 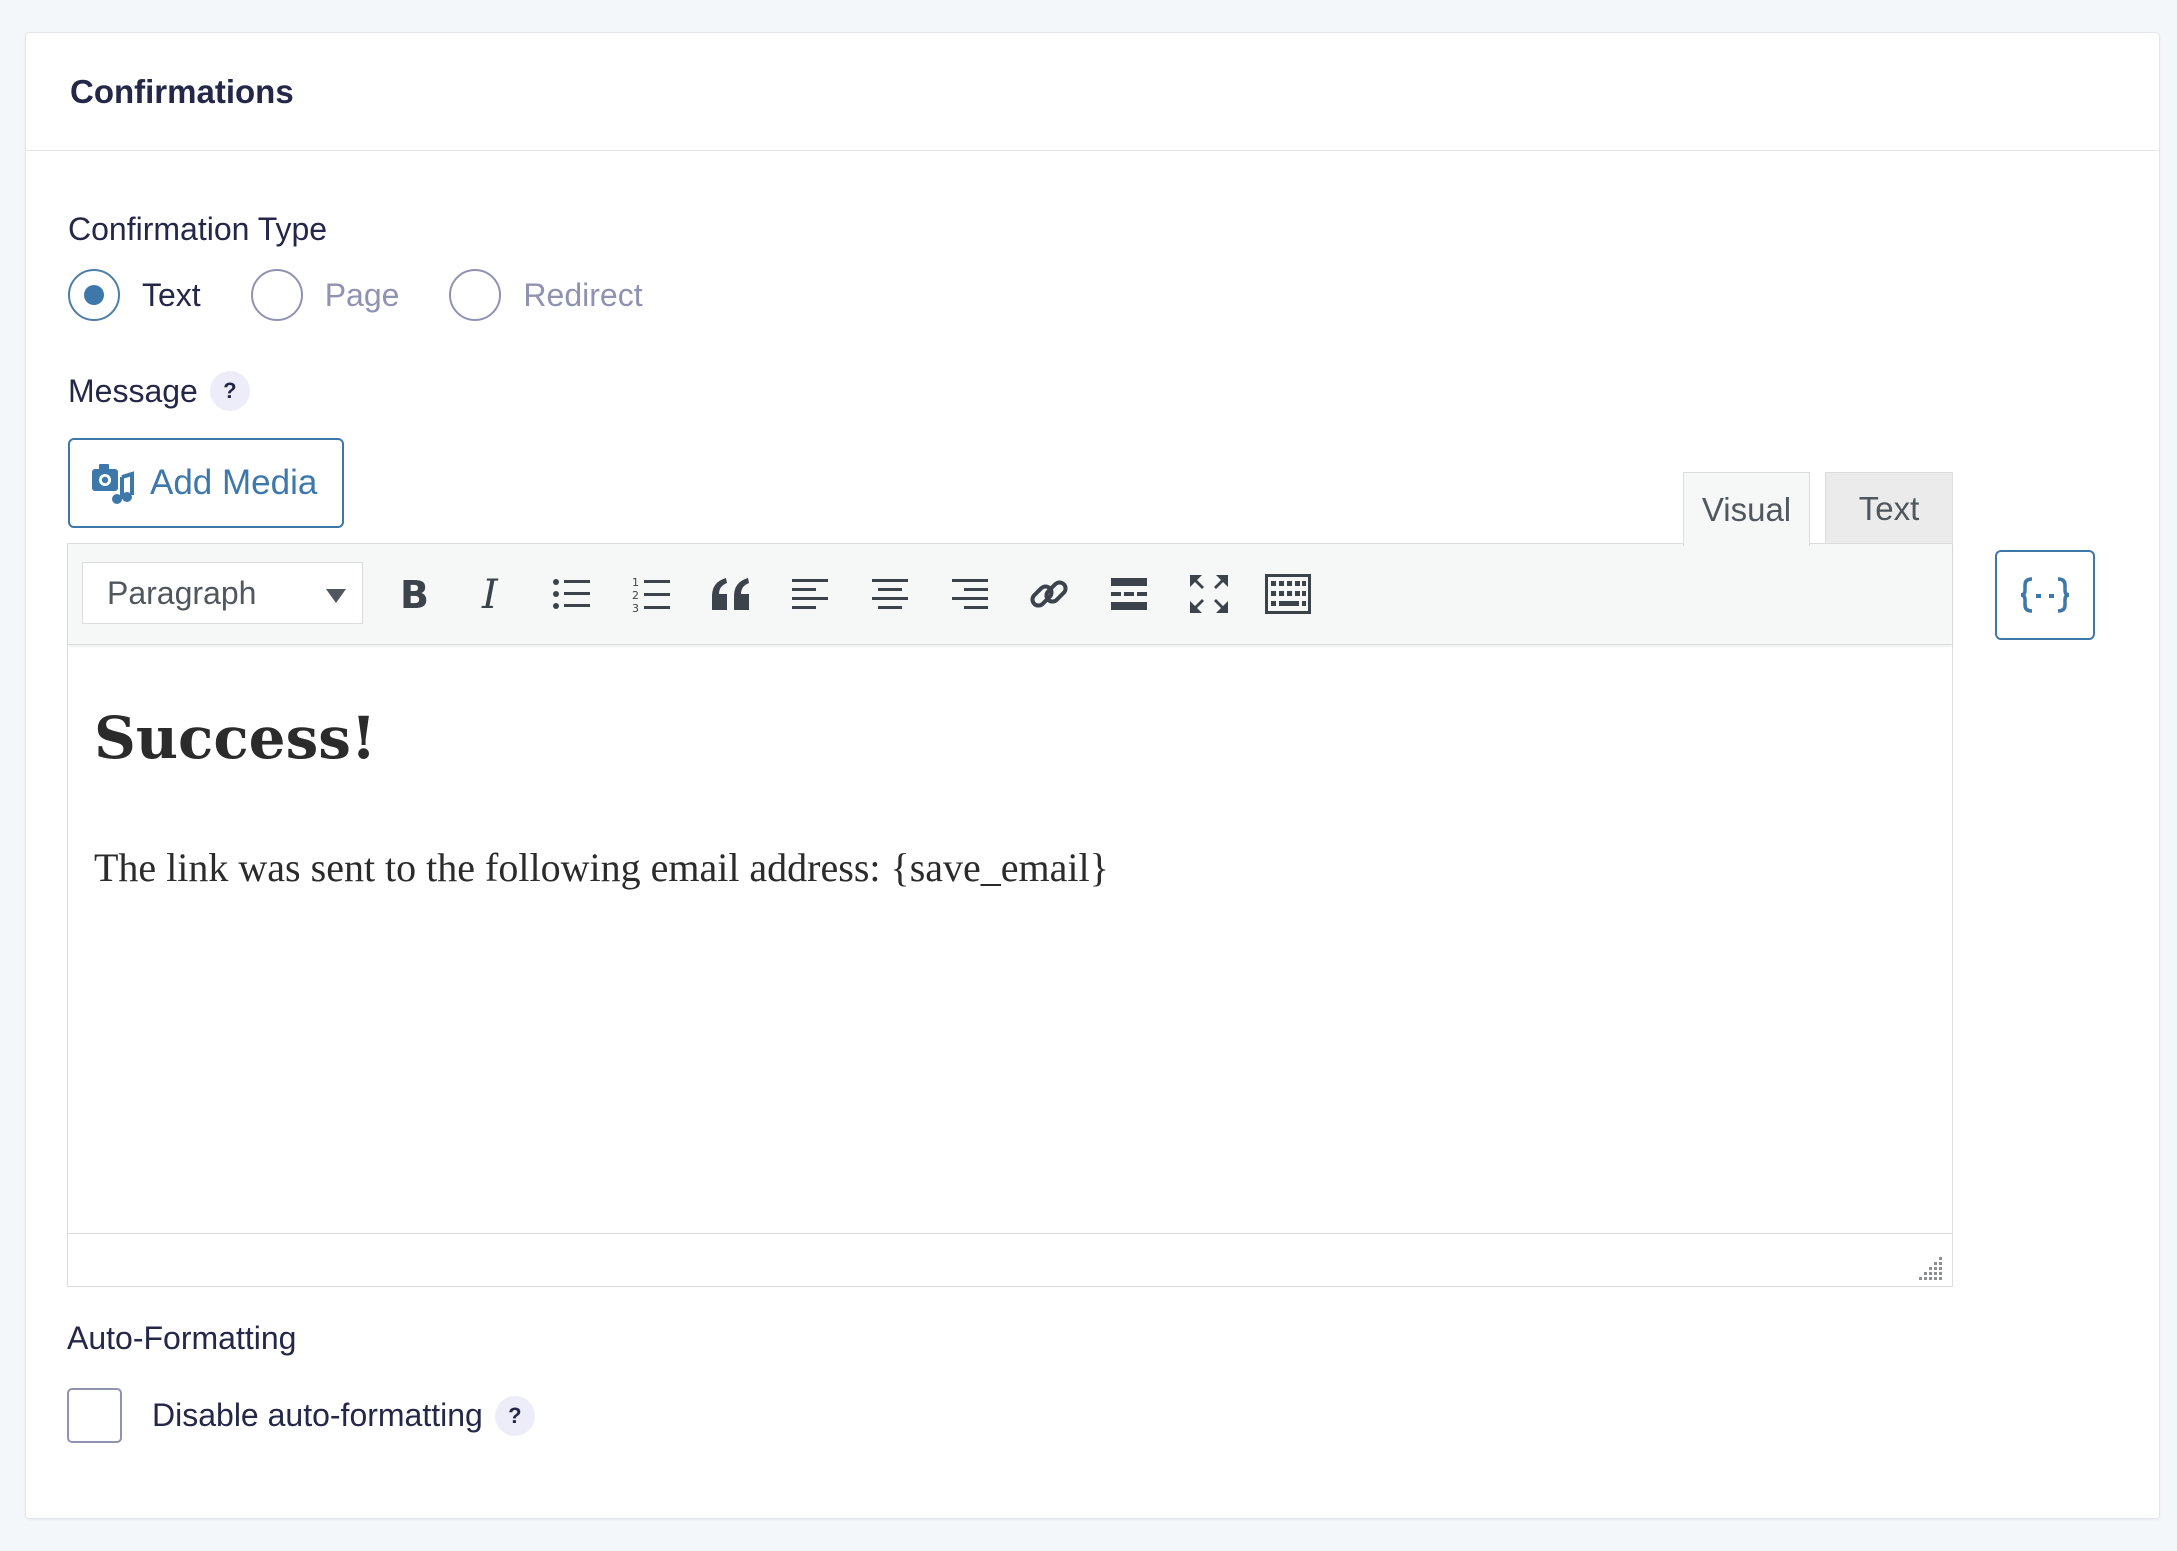 I want to click on bold-button: B, so click(x=413, y=594).